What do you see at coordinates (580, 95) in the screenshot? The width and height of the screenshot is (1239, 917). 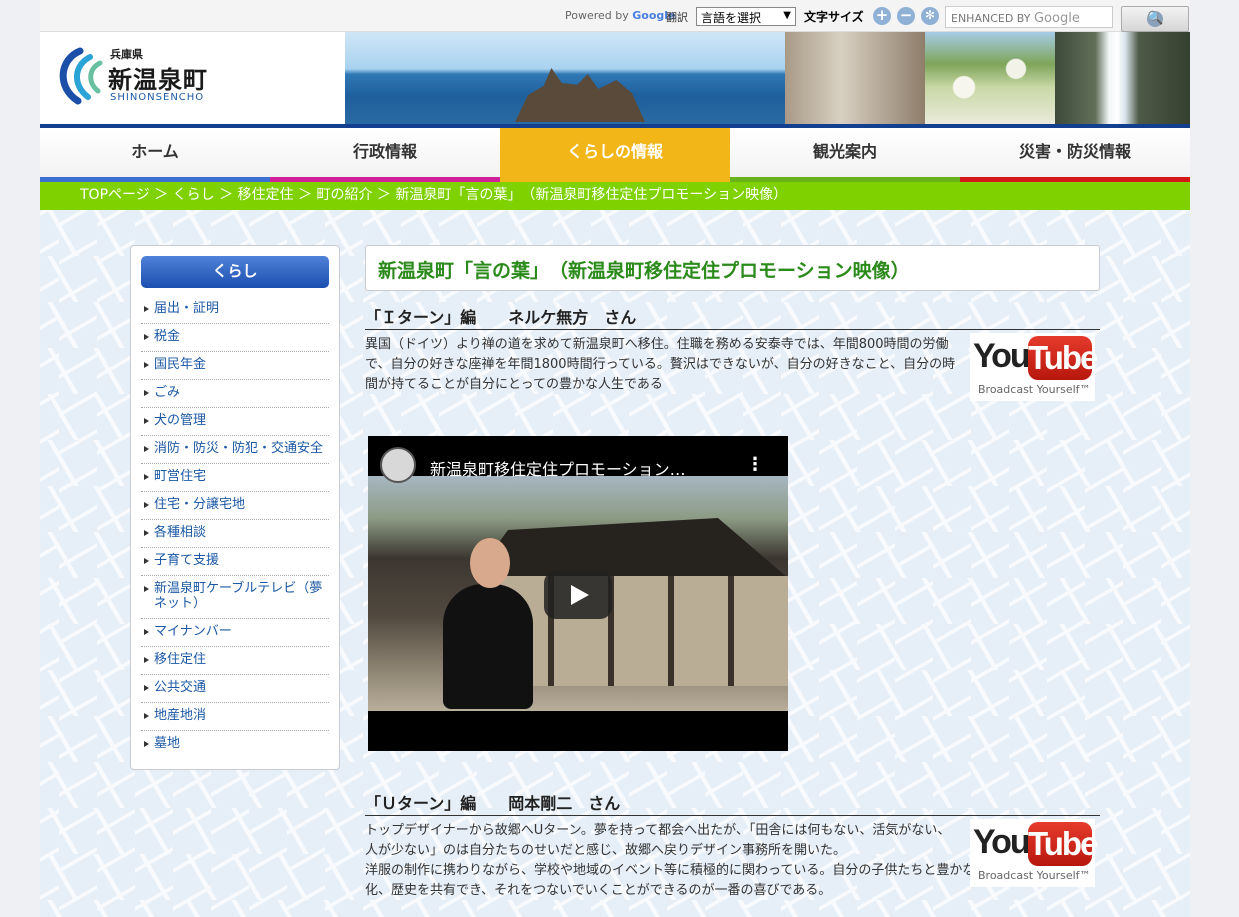 I see `banner-rocks` at bounding box center [580, 95].